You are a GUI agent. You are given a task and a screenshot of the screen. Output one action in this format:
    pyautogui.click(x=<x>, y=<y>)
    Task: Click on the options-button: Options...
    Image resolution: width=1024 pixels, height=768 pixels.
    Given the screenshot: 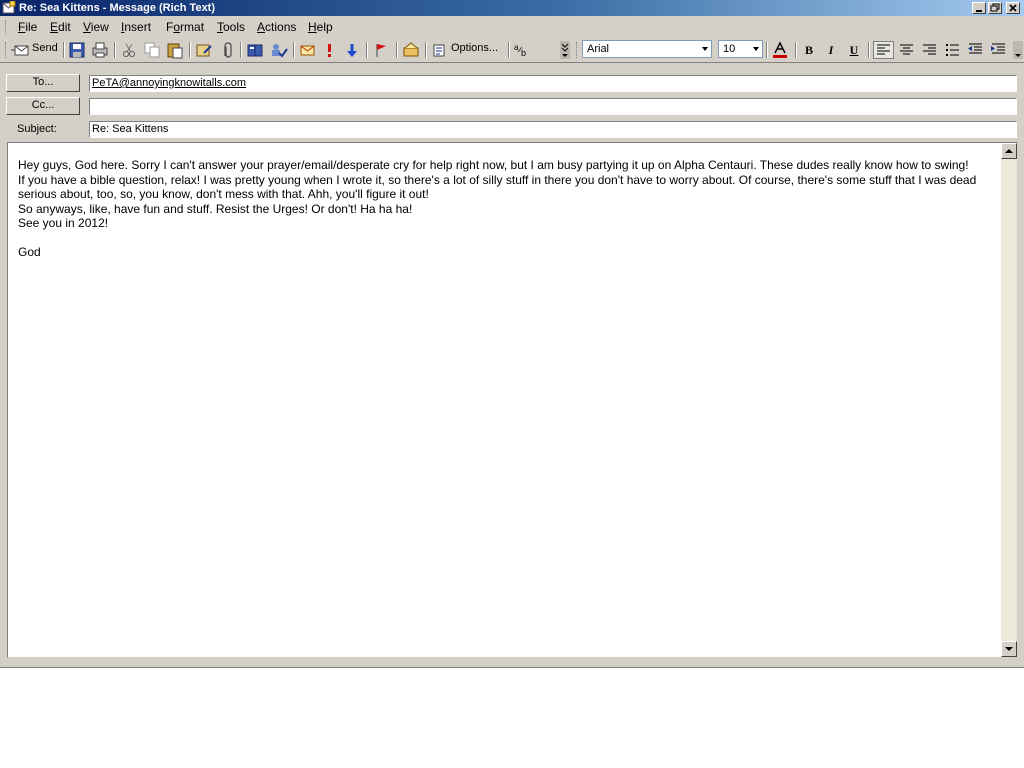 What is the action you would take?
    pyautogui.click(x=468, y=50)
    